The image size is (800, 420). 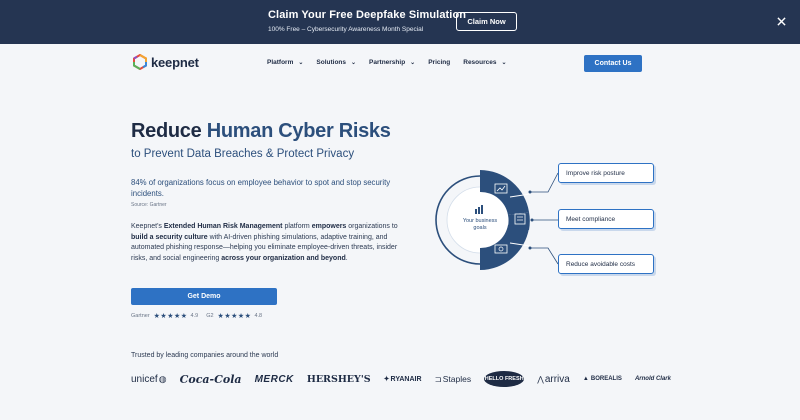 I want to click on logo-arriva: ⋀ arriva, so click(x=553, y=379).